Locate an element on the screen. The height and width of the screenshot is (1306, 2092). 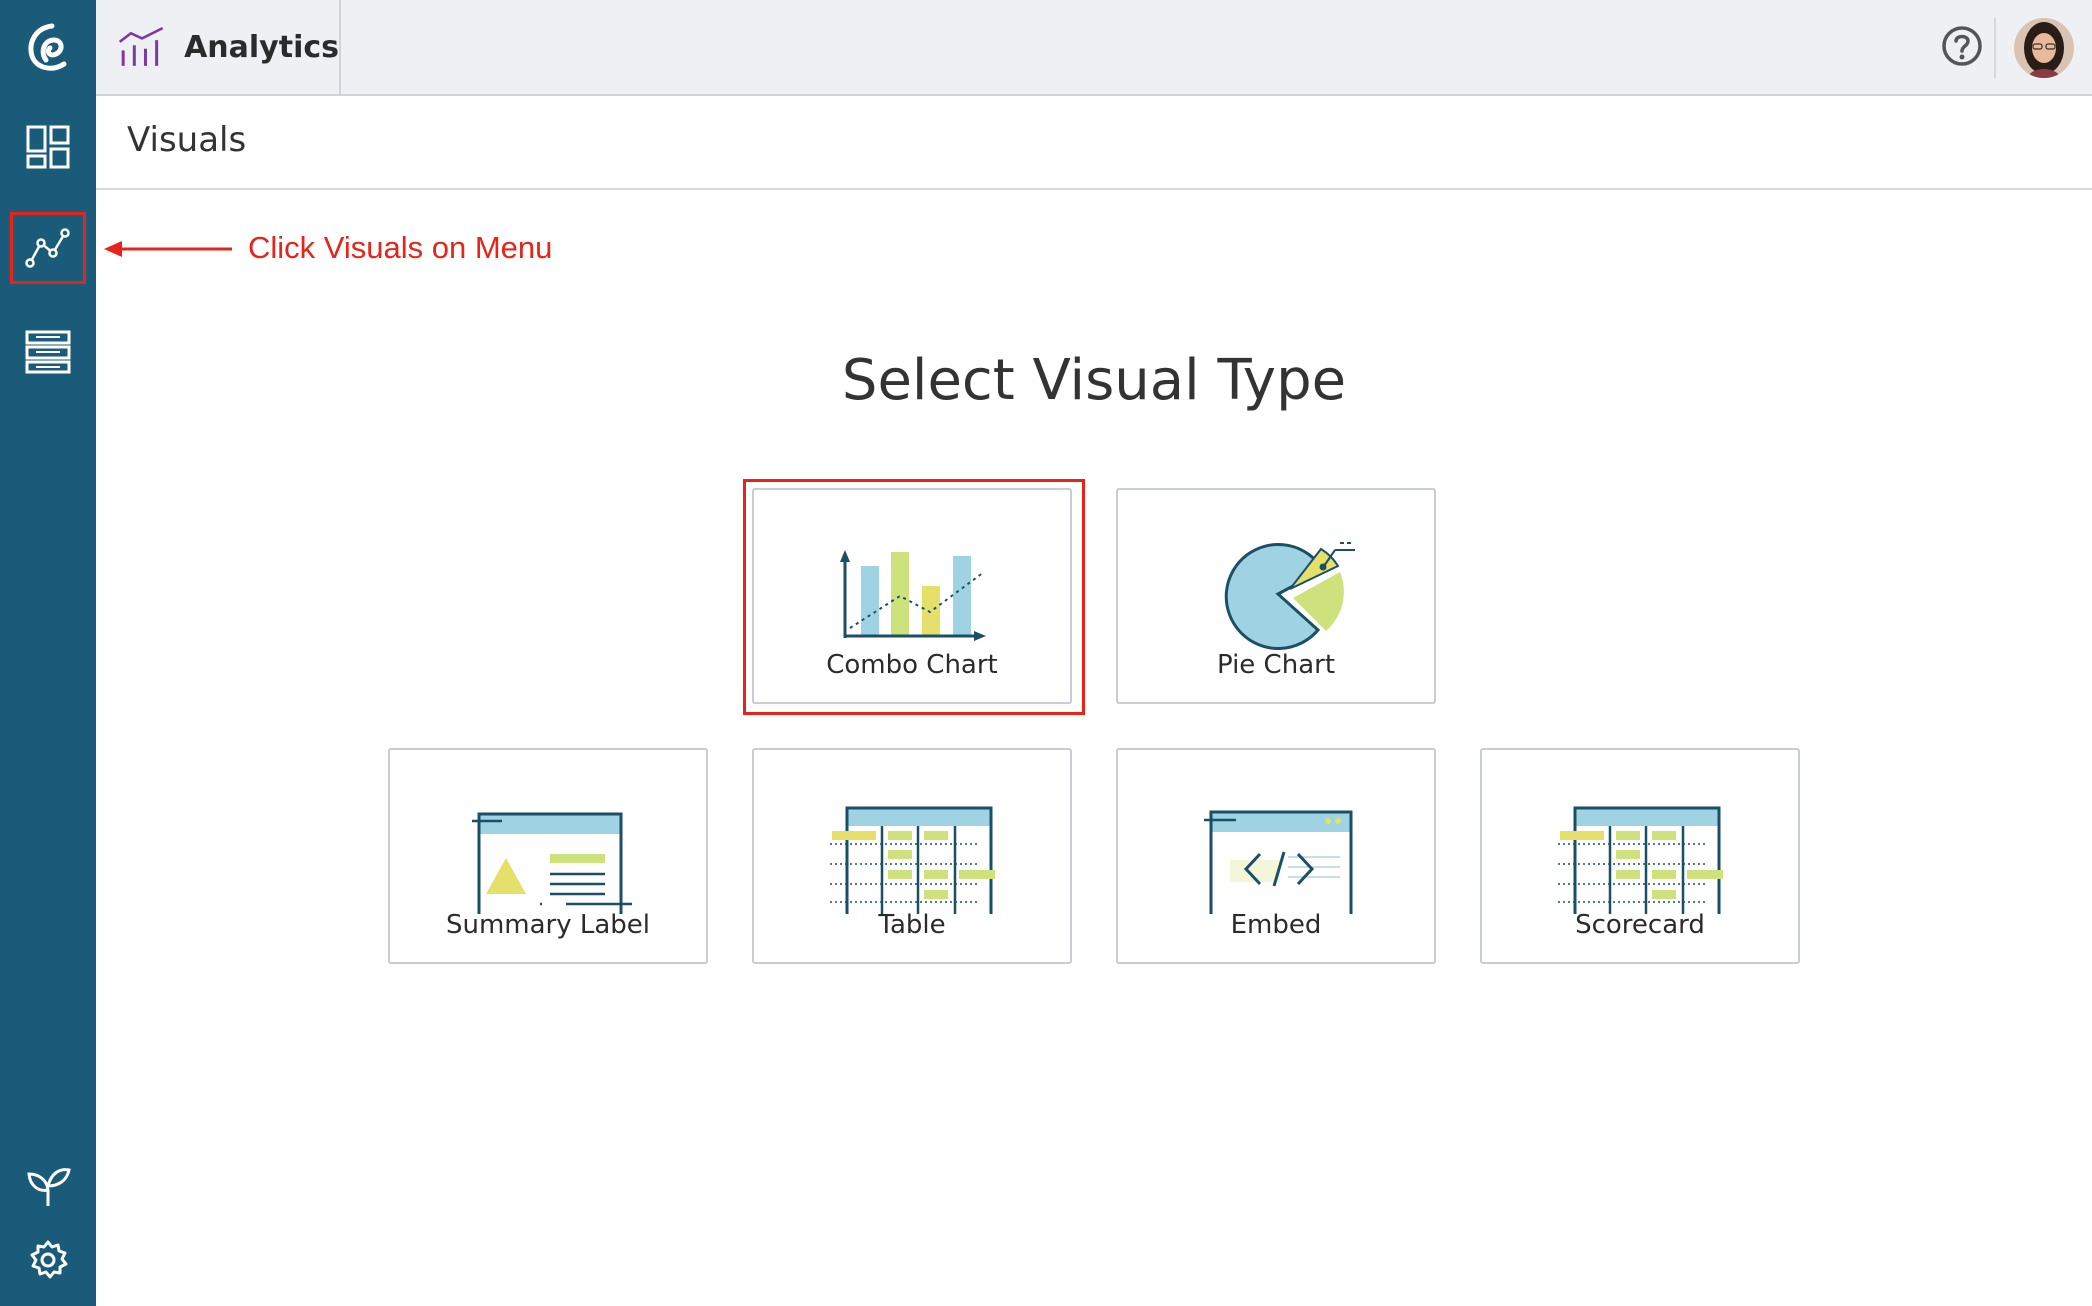
avatar is located at coordinates (2044, 48).